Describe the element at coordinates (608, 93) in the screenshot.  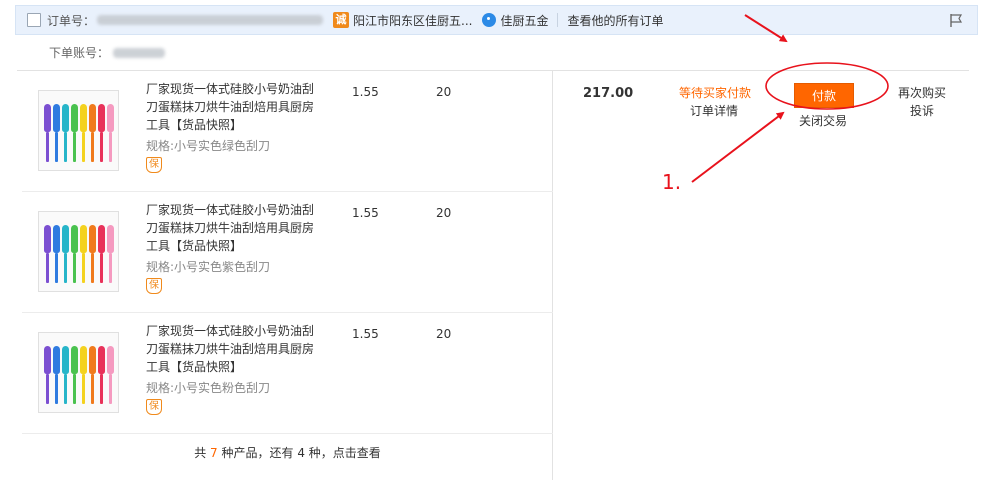
I see `order-total: 217.00` at that location.